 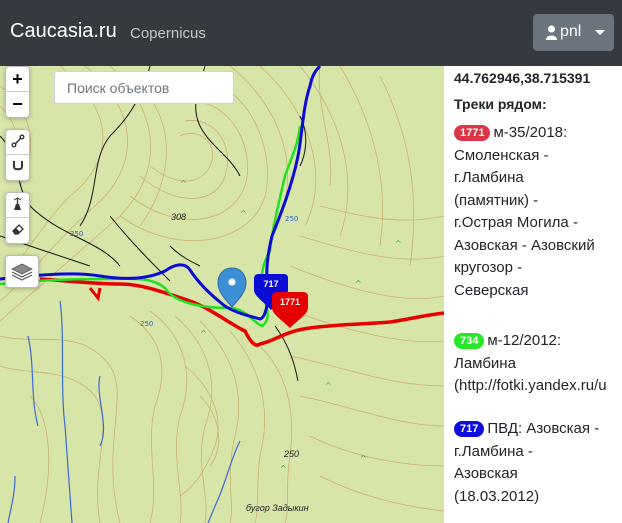 I want to click on track-line: Ламбина, so click(x=485, y=363).